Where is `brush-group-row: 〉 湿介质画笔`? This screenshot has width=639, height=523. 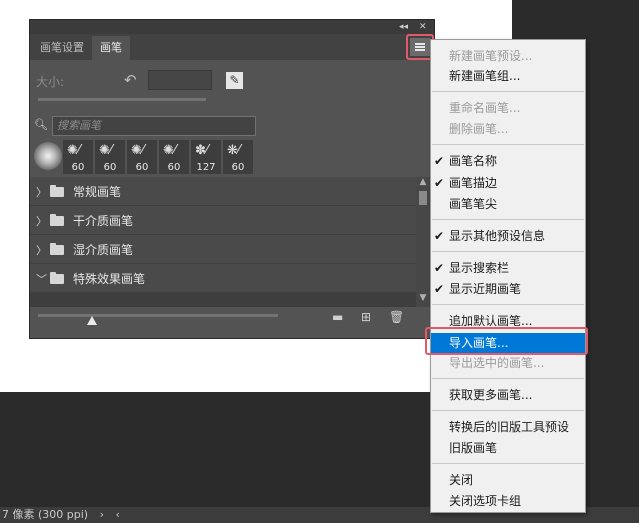
brush-group-row: 〉 湿介质画笔 is located at coordinates (223, 249).